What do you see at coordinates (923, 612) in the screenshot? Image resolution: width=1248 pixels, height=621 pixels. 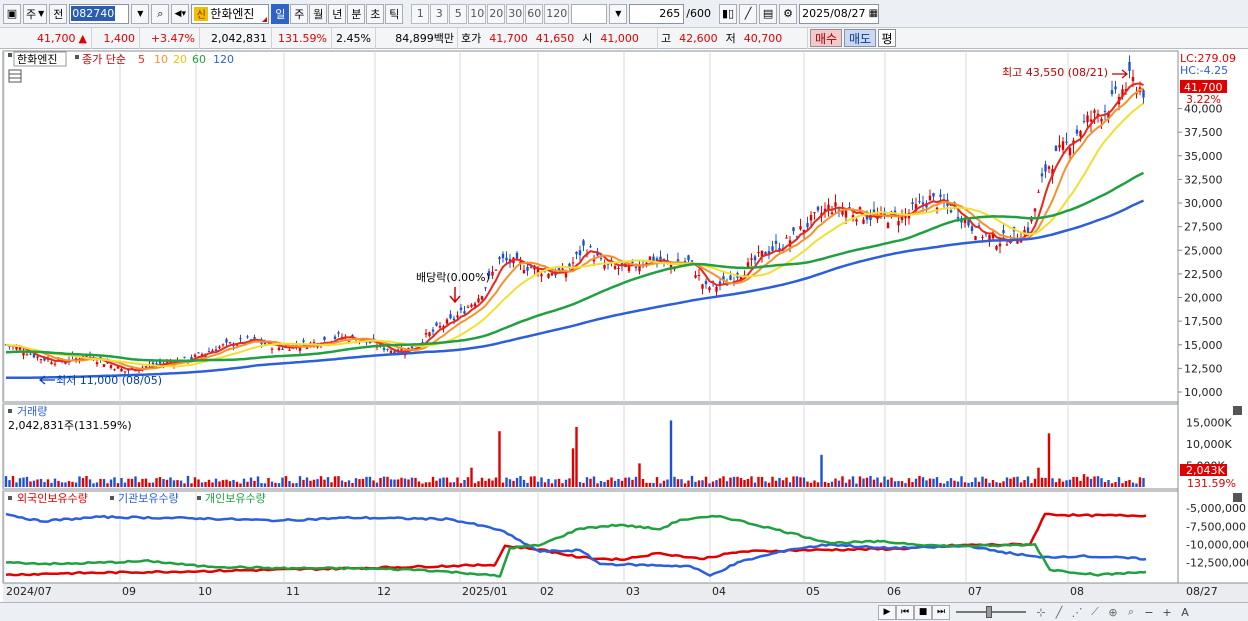 I see `stop-icon: ■` at bounding box center [923, 612].